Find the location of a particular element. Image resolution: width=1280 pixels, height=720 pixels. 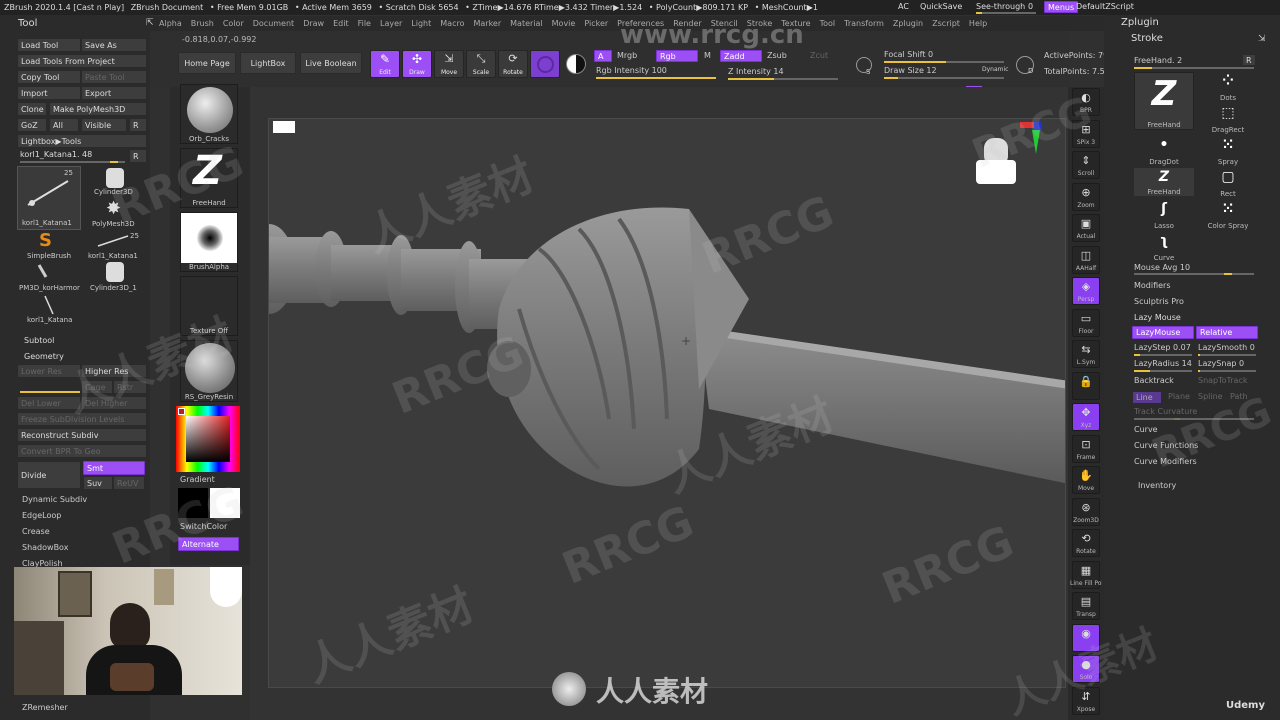

freeze-subdiv-button: Freeze SubDivision Levels is located at coordinates (82, 419).